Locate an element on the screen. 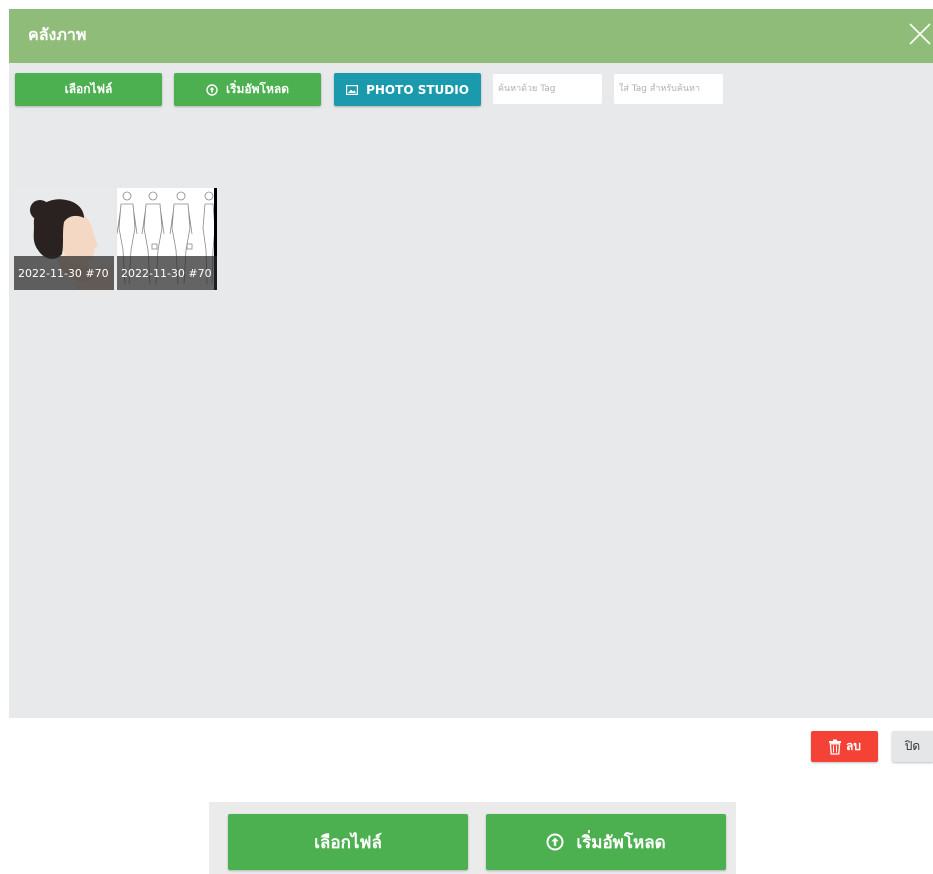  delete-label: ลบ is located at coordinates (853, 746).